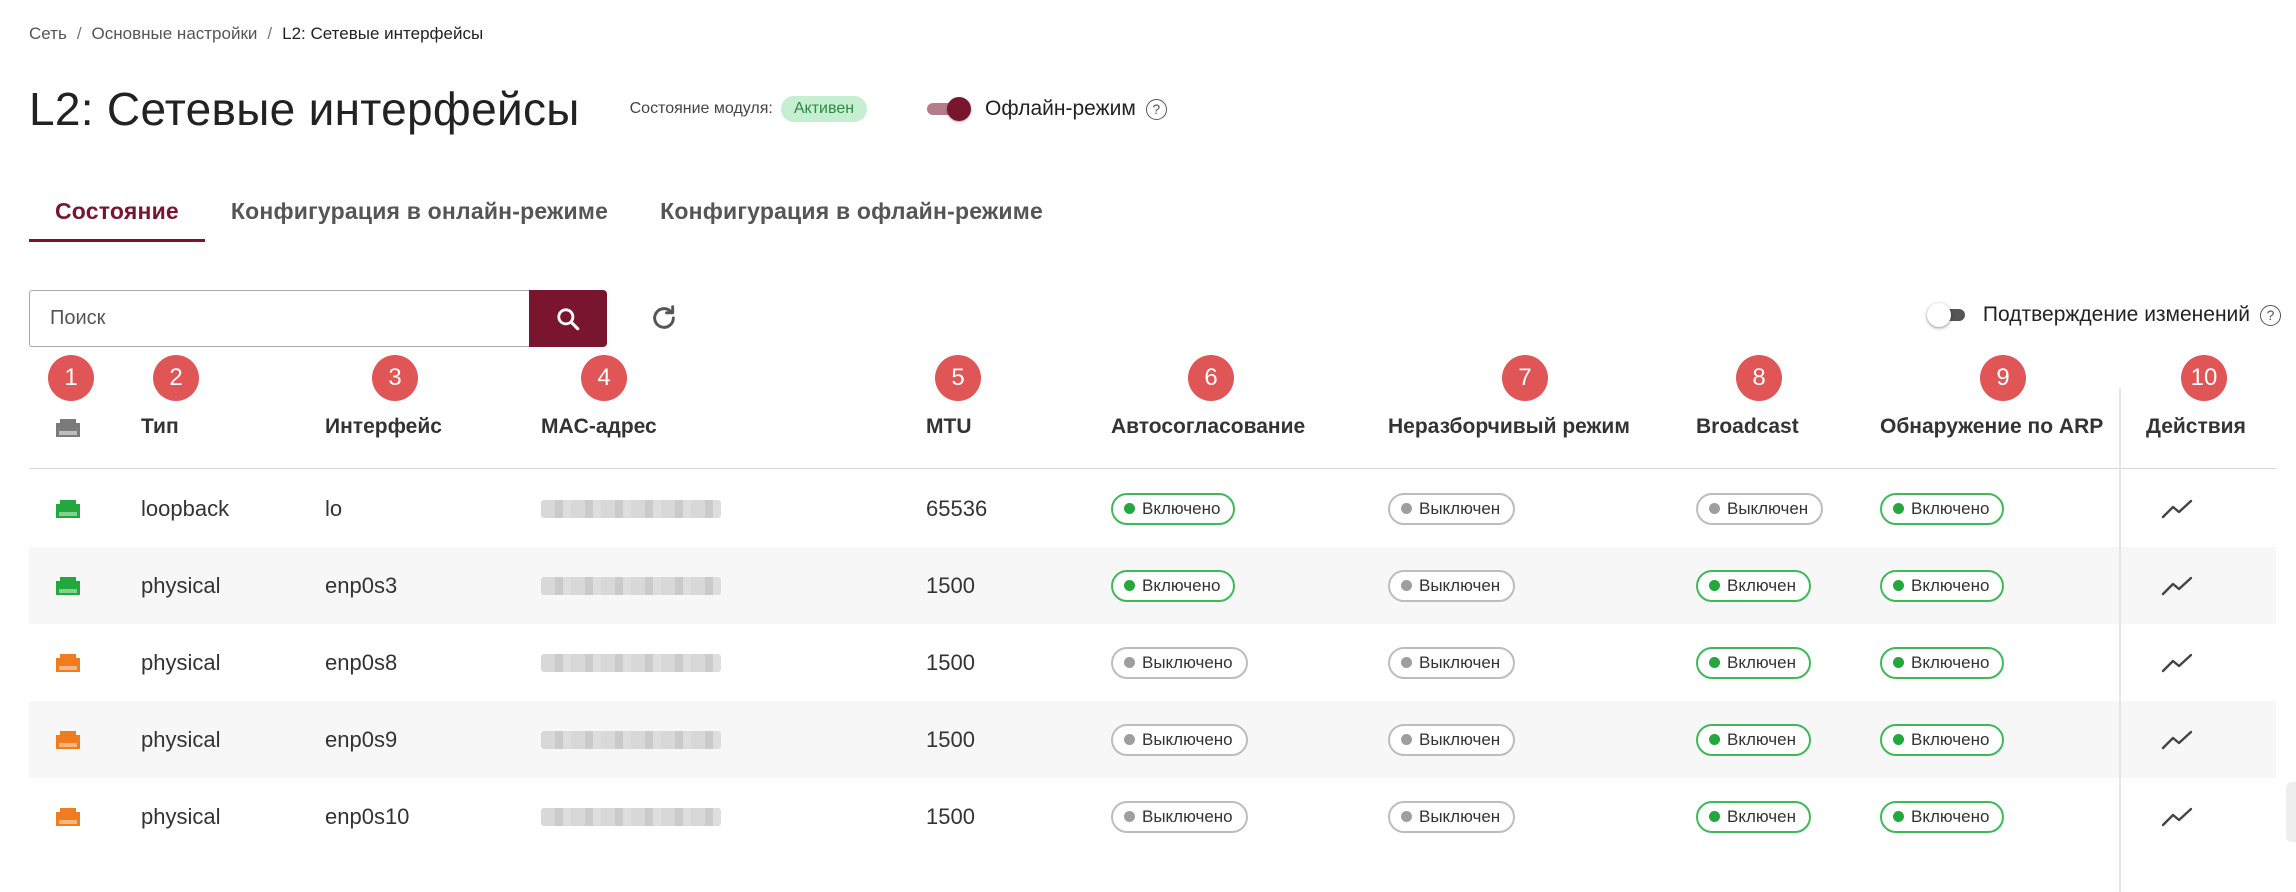 The image size is (2296, 892). What do you see at coordinates (1208, 430) in the screenshot?
I see `column-header-autoneg: Автосогласование` at bounding box center [1208, 430].